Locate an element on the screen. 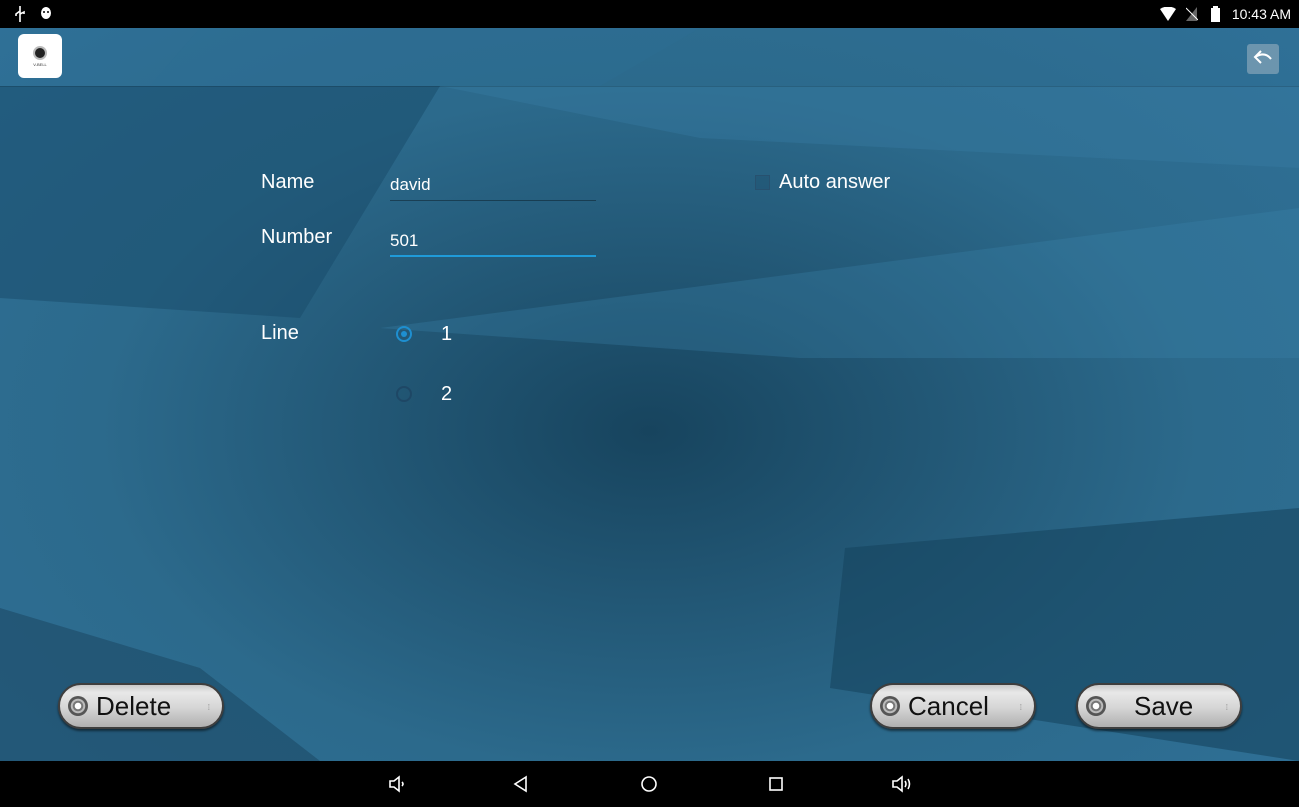  auto-answer-label: Auto answer is located at coordinates (834, 182).